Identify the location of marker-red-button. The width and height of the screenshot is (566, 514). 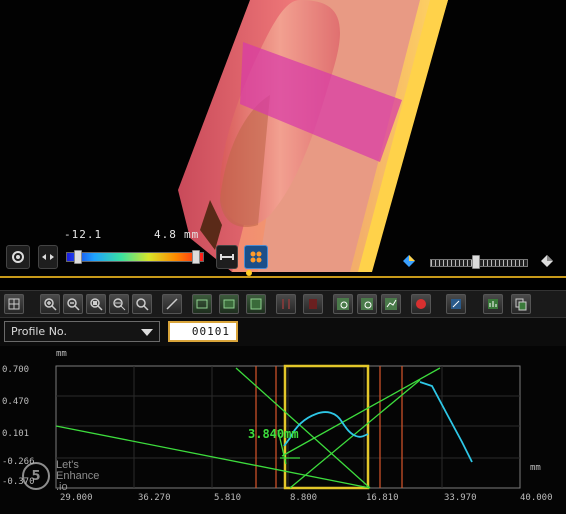
(313, 304).